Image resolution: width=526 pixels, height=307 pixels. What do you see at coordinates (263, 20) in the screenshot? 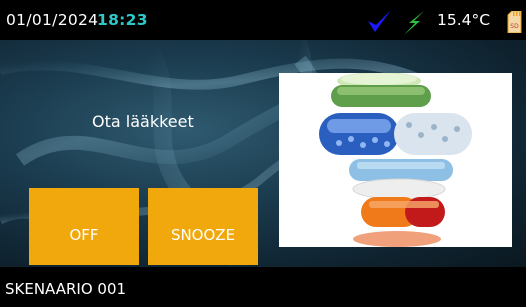
I see `status-bar: 01/01/2024 18:23 15.4°C SD` at bounding box center [263, 20].